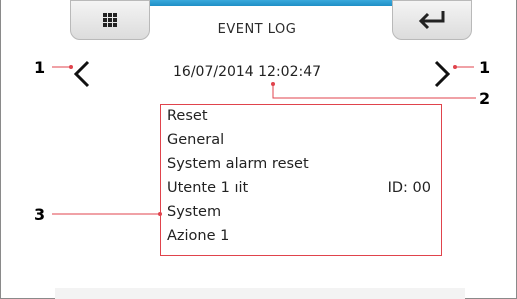 Image resolution: width=517 pixels, height=299 pixels. I want to click on callout-3: 3, so click(40, 214).